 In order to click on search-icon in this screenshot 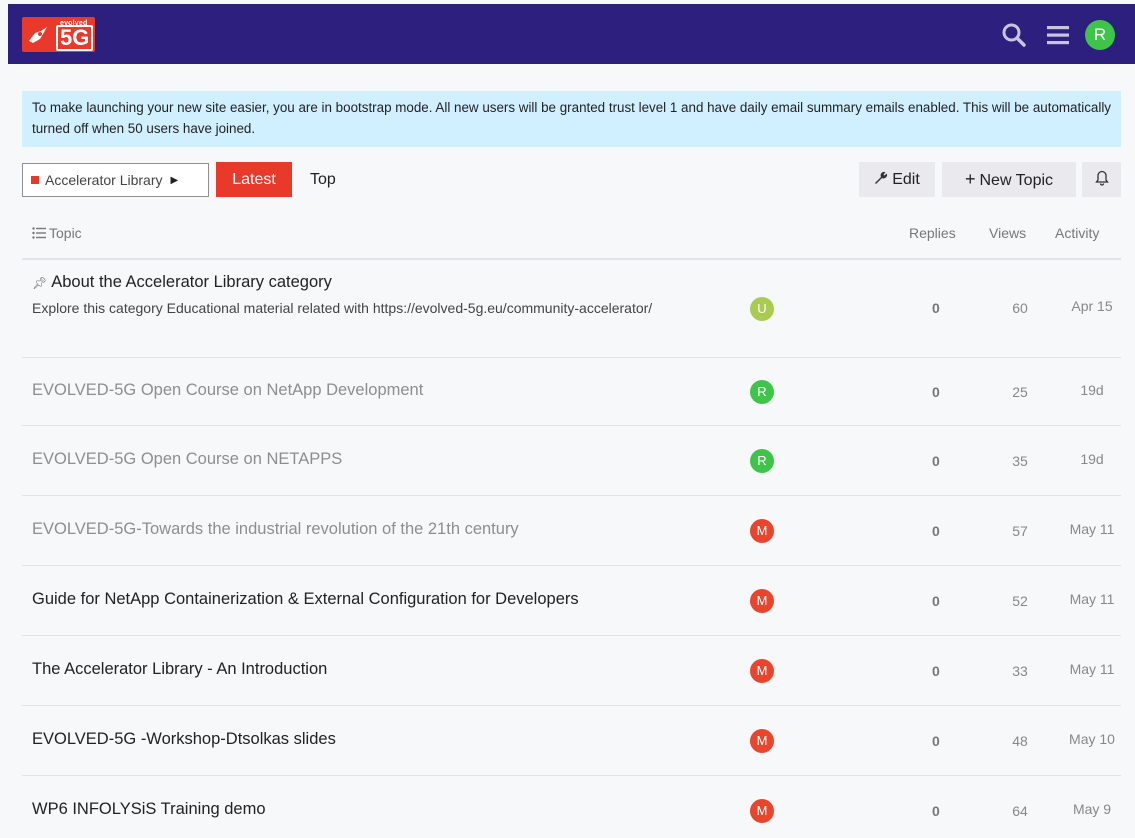, I will do `click(1014, 35)`.